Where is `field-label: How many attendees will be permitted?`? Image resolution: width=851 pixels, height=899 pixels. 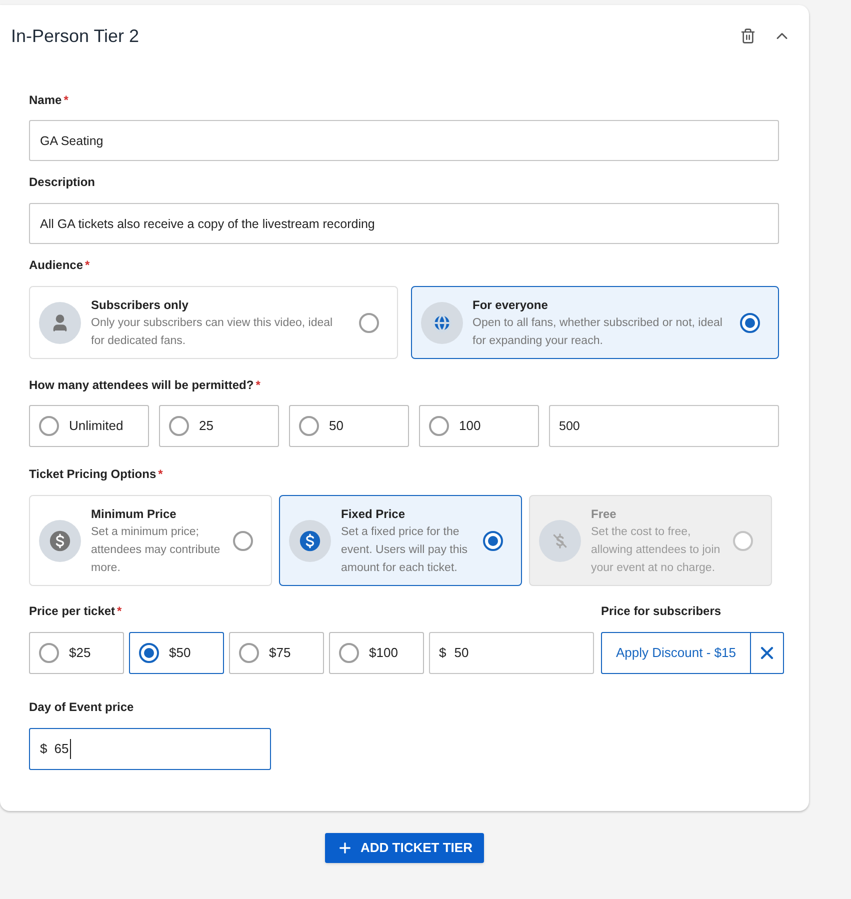
field-label: How many attendees will be permitted? is located at coordinates (141, 385).